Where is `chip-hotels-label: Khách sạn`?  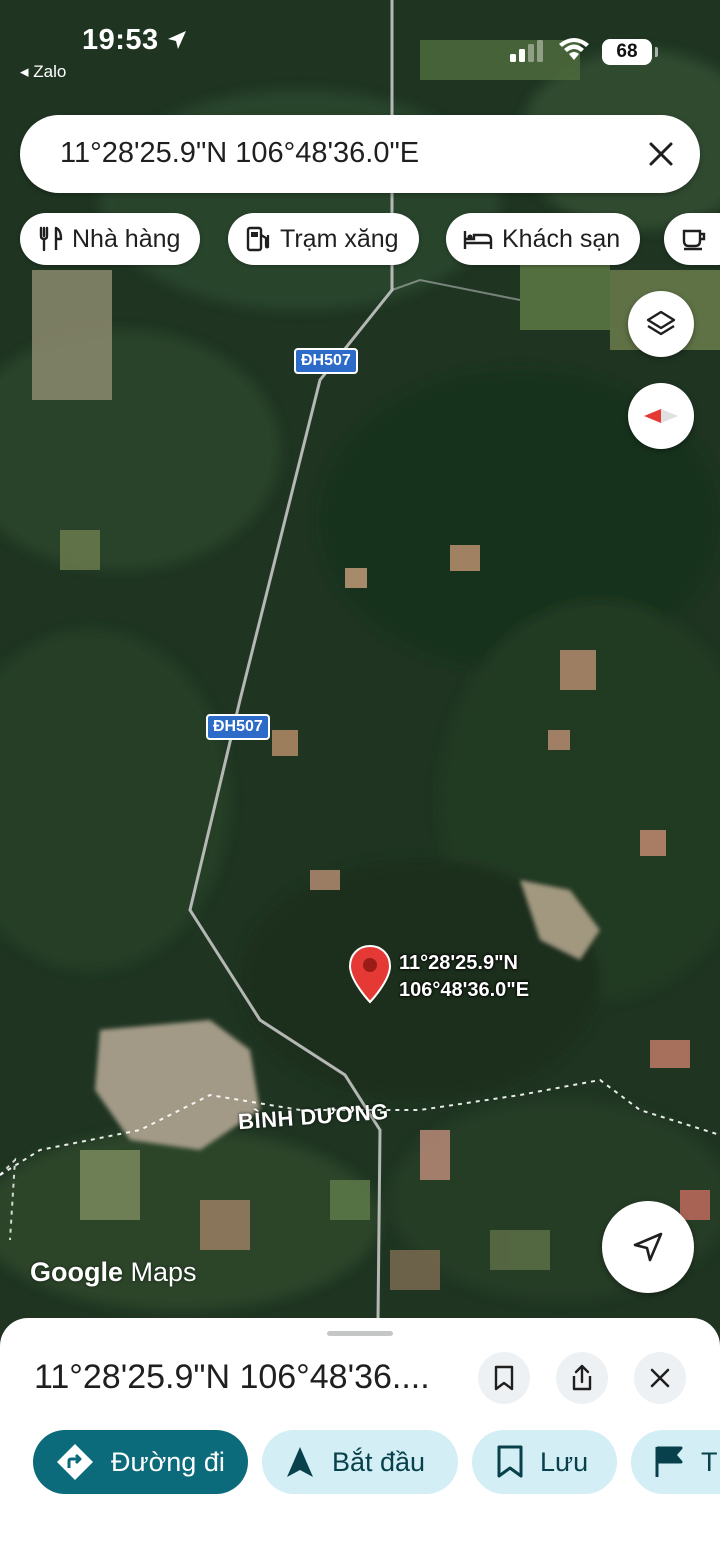 chip-hotels-label: Khách sạn is located at coordinates (561, 238).